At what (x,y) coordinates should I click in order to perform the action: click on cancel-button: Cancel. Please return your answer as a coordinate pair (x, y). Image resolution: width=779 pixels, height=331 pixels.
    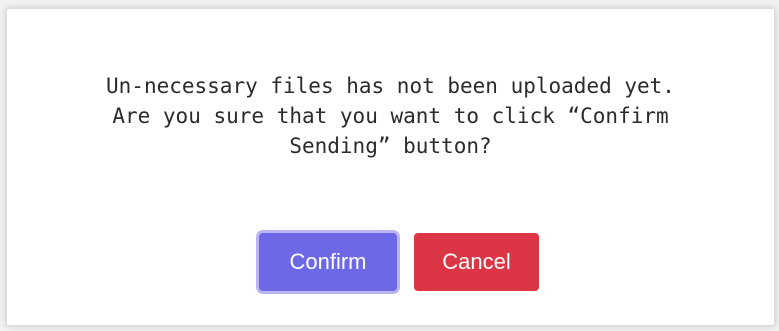
    Looking at the image, I should click on (476, 262).